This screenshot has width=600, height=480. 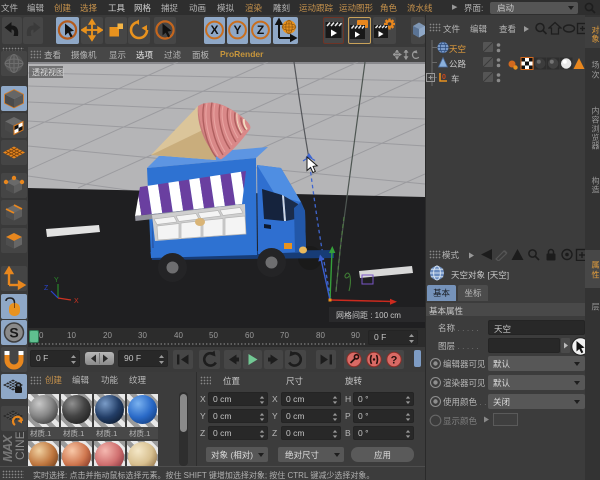 What do you see at coordinates (13, 333) in the screenshot?
I see `svg-text: S` at bounding box center [13, 333].